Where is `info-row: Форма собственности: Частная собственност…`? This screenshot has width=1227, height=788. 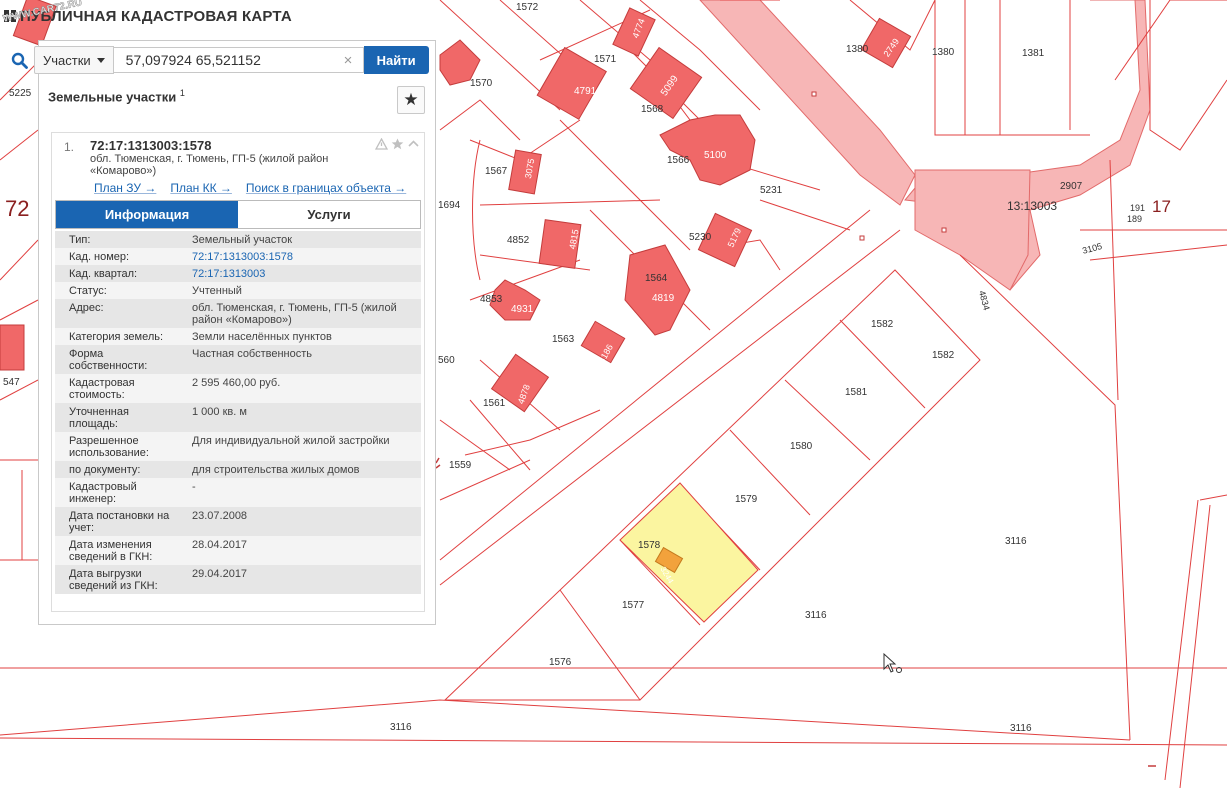 info-row: Форма собственности: Частная собственност… is located at coordinates (238, 359).